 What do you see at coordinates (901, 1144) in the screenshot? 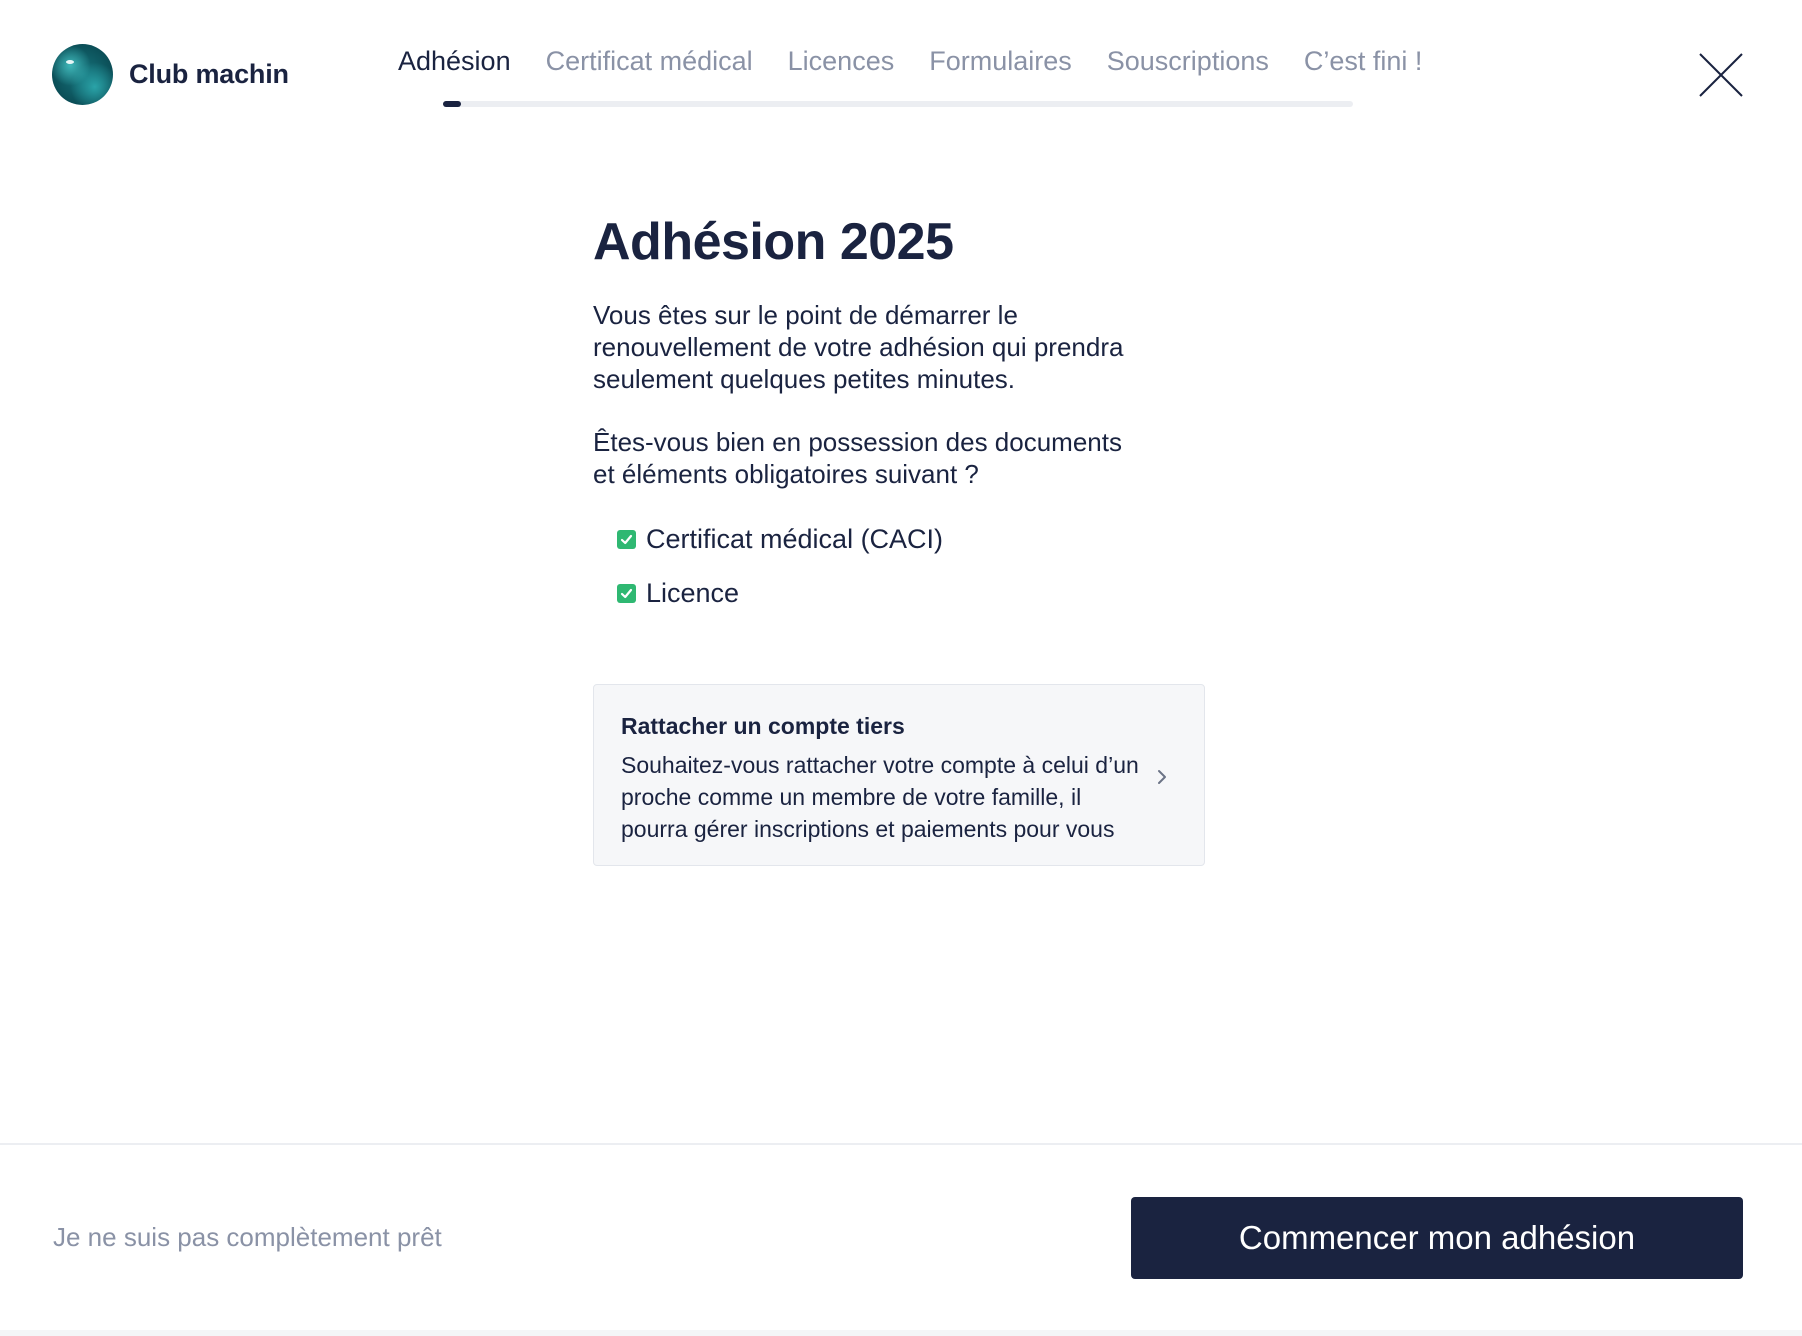
I see `footer-divider` at bounding box center [901, 1144].